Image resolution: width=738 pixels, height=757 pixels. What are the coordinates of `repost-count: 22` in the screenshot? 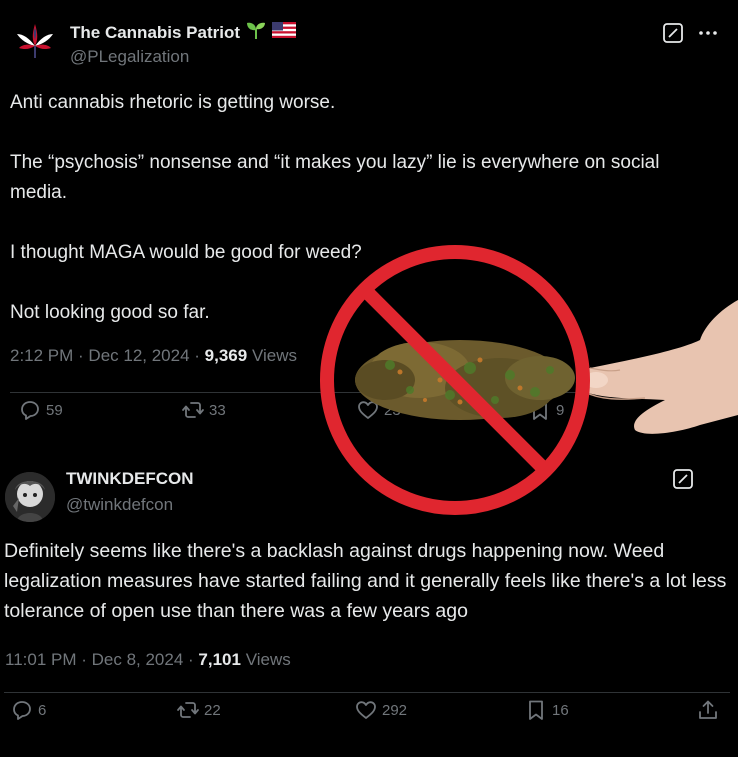 It's located at (212, 710).